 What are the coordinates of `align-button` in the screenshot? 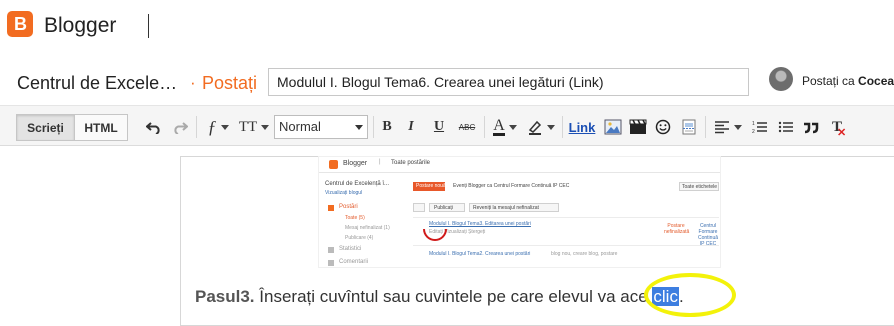 It's located at (728, 127).